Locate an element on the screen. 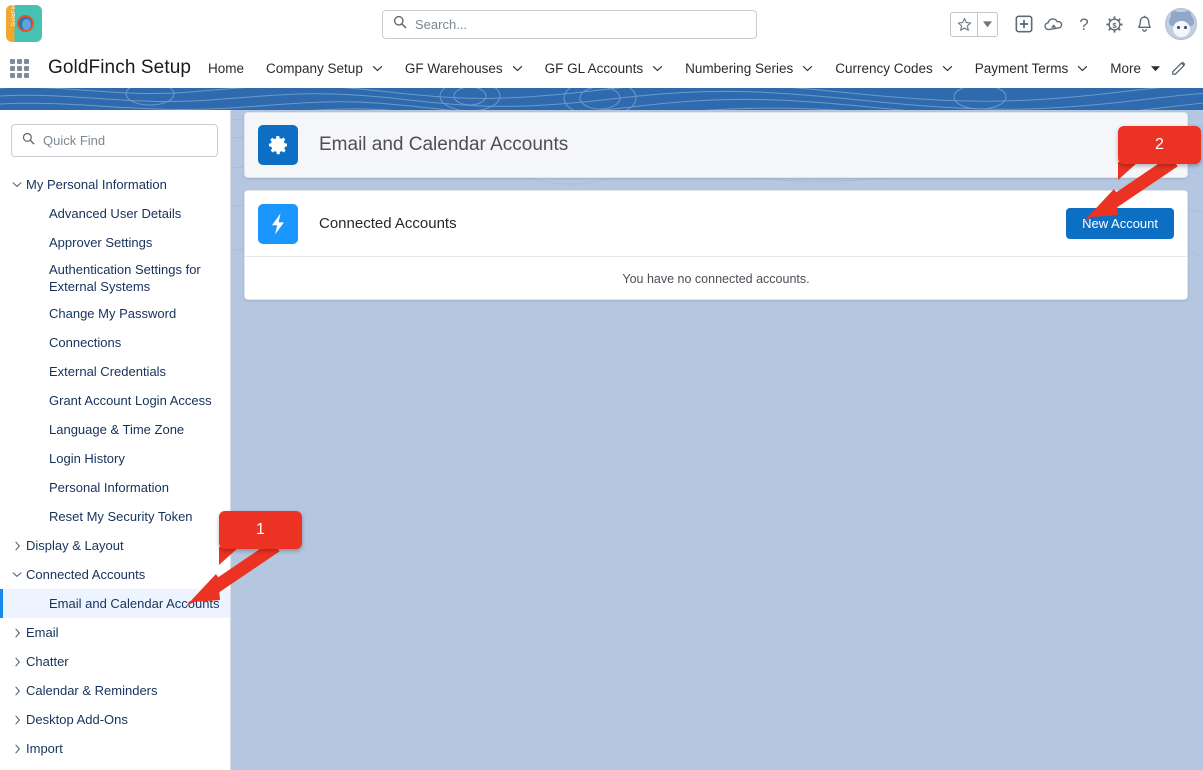  sidebar-group-label: Display & Layout is located at coordinates (75, 545).